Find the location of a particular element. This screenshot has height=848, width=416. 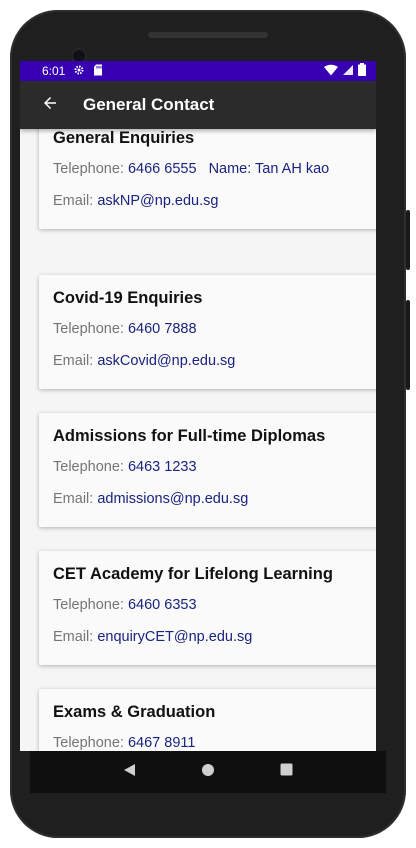

volume-button is located at coordinates (408, 345).